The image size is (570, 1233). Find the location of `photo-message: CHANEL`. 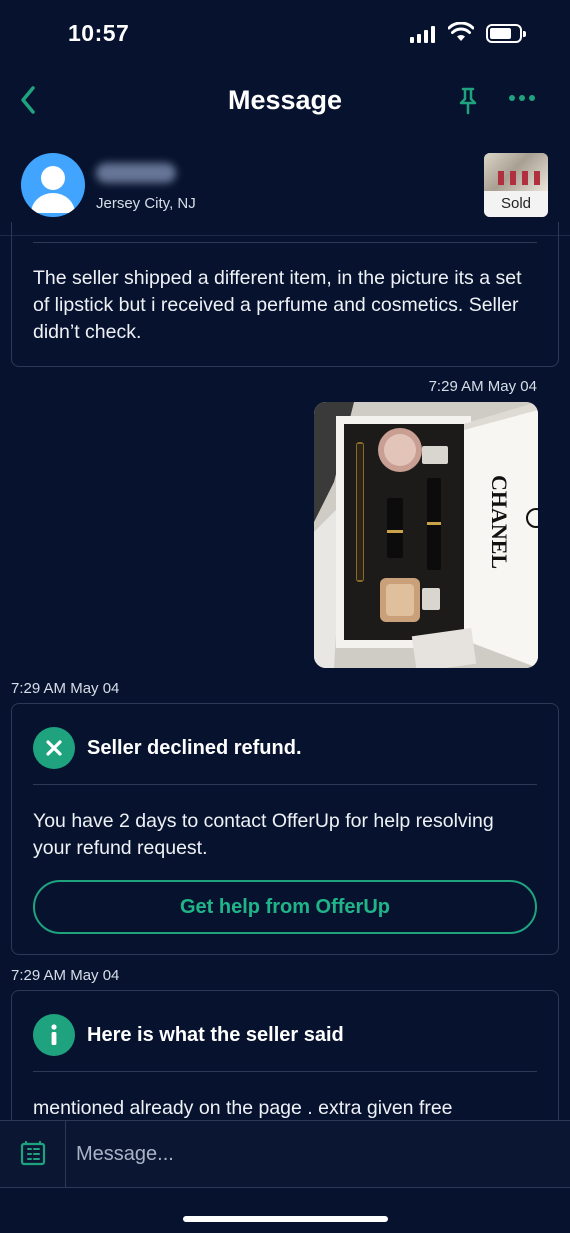

photo-message: CHANEL is located at coordinates (426, 535).